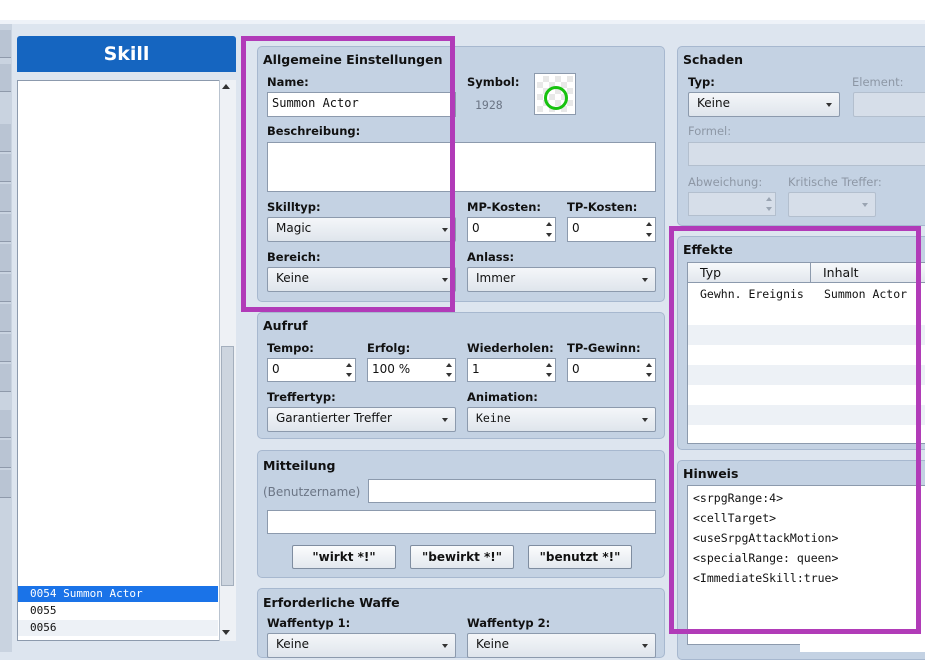 This screenshot has width=925, height=660. What do you see at coordinates (334, 418) in the screenshot?
I see `hit-type-value: Garantierter Treffer` at bounding box center [334, 418].